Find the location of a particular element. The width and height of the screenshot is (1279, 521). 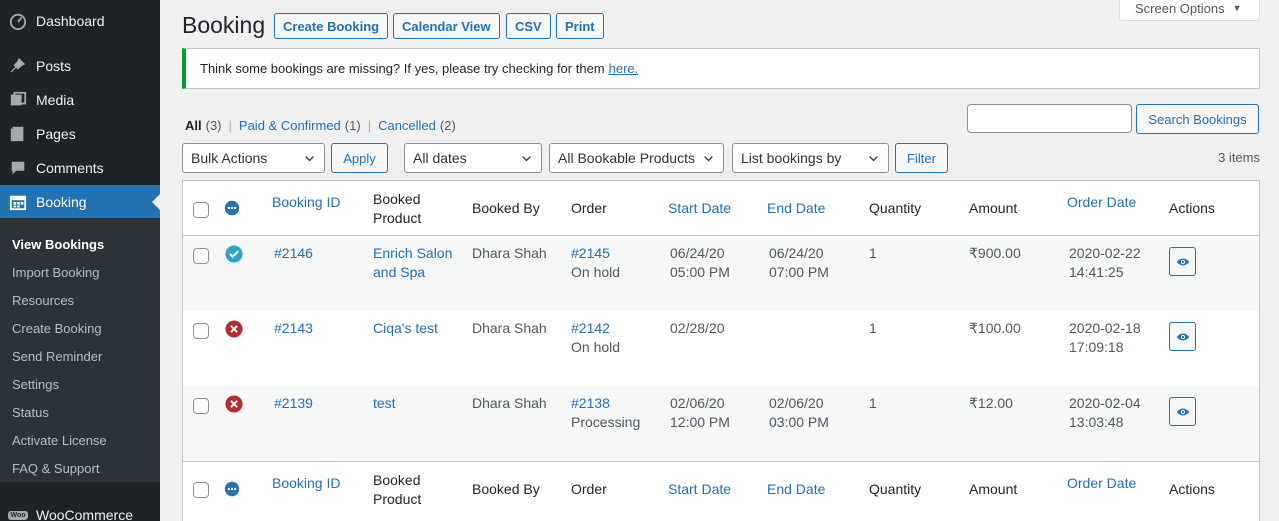

col-quantity: Quantity is located at coordinates (895, 489).